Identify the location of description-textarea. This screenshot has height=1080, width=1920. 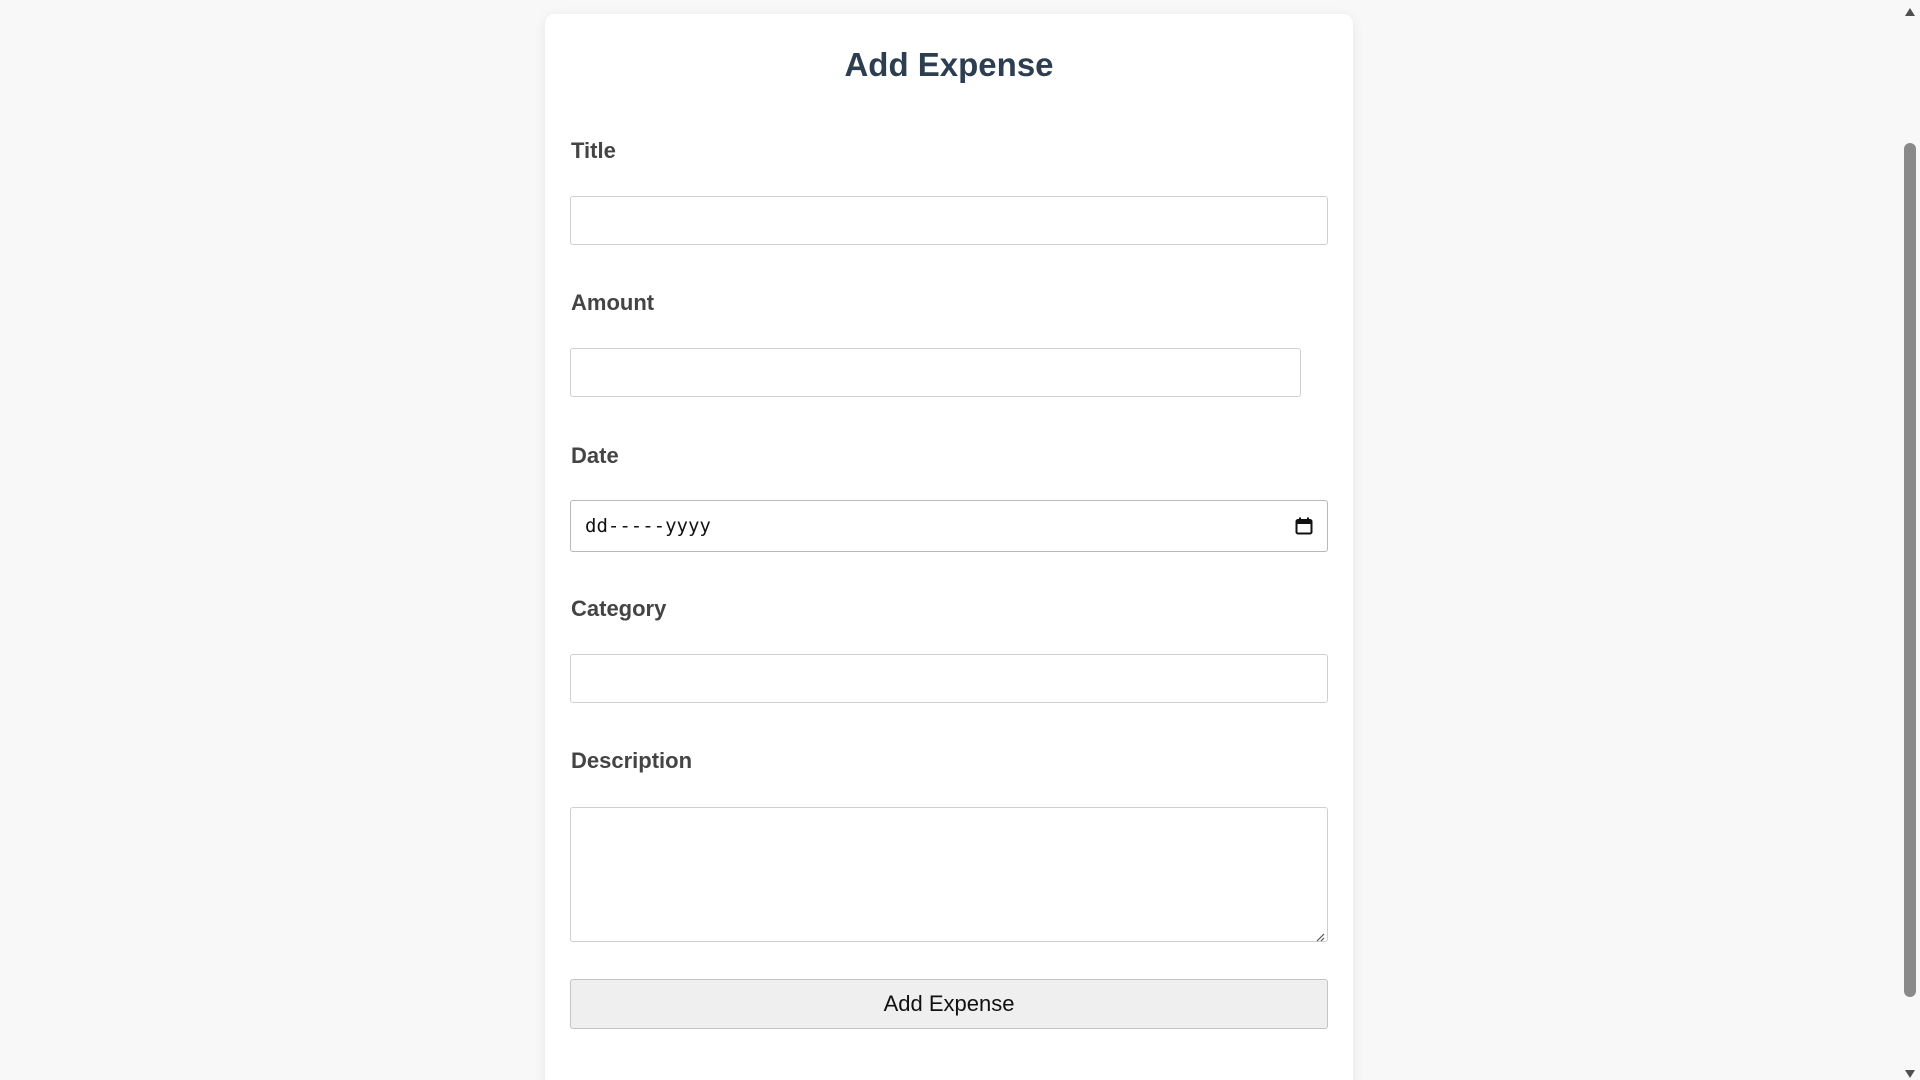
(949, 874).